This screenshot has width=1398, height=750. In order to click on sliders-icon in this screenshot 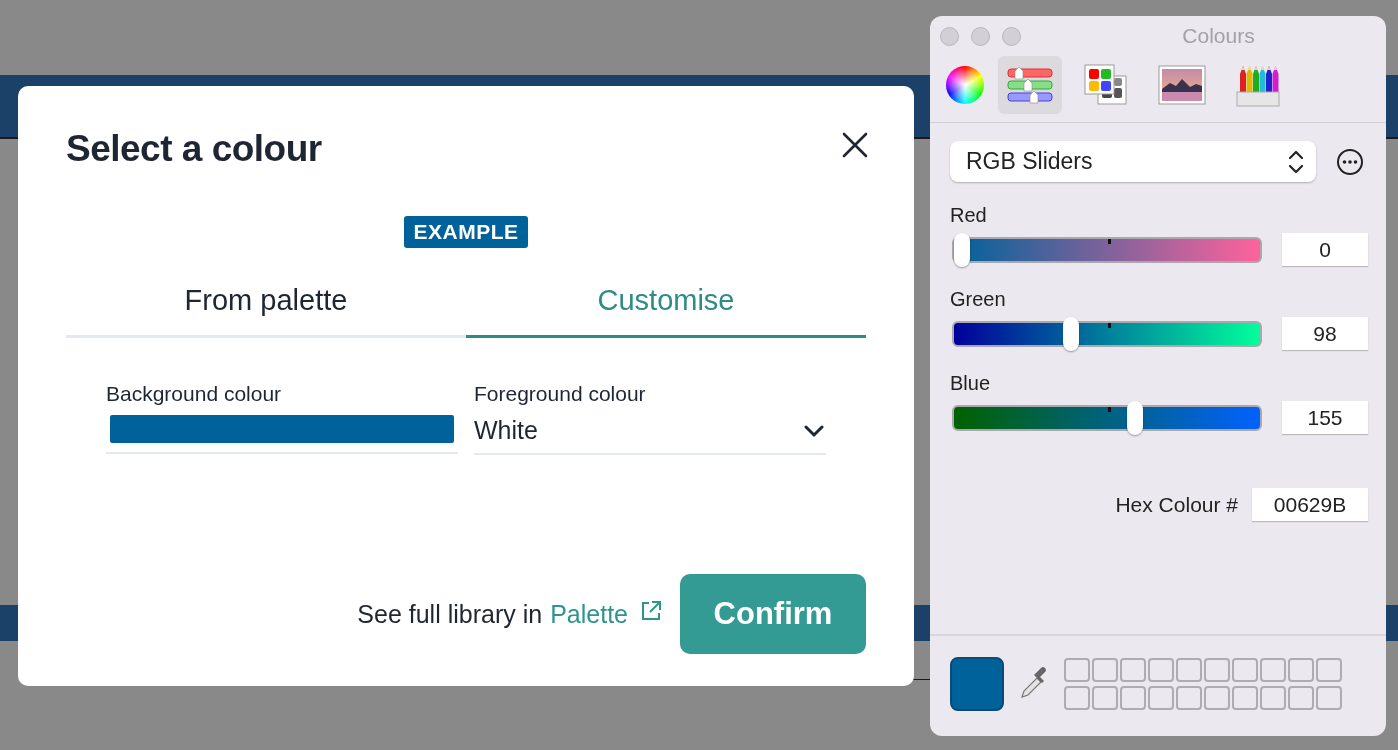, I will do `click(1030, 85)`.